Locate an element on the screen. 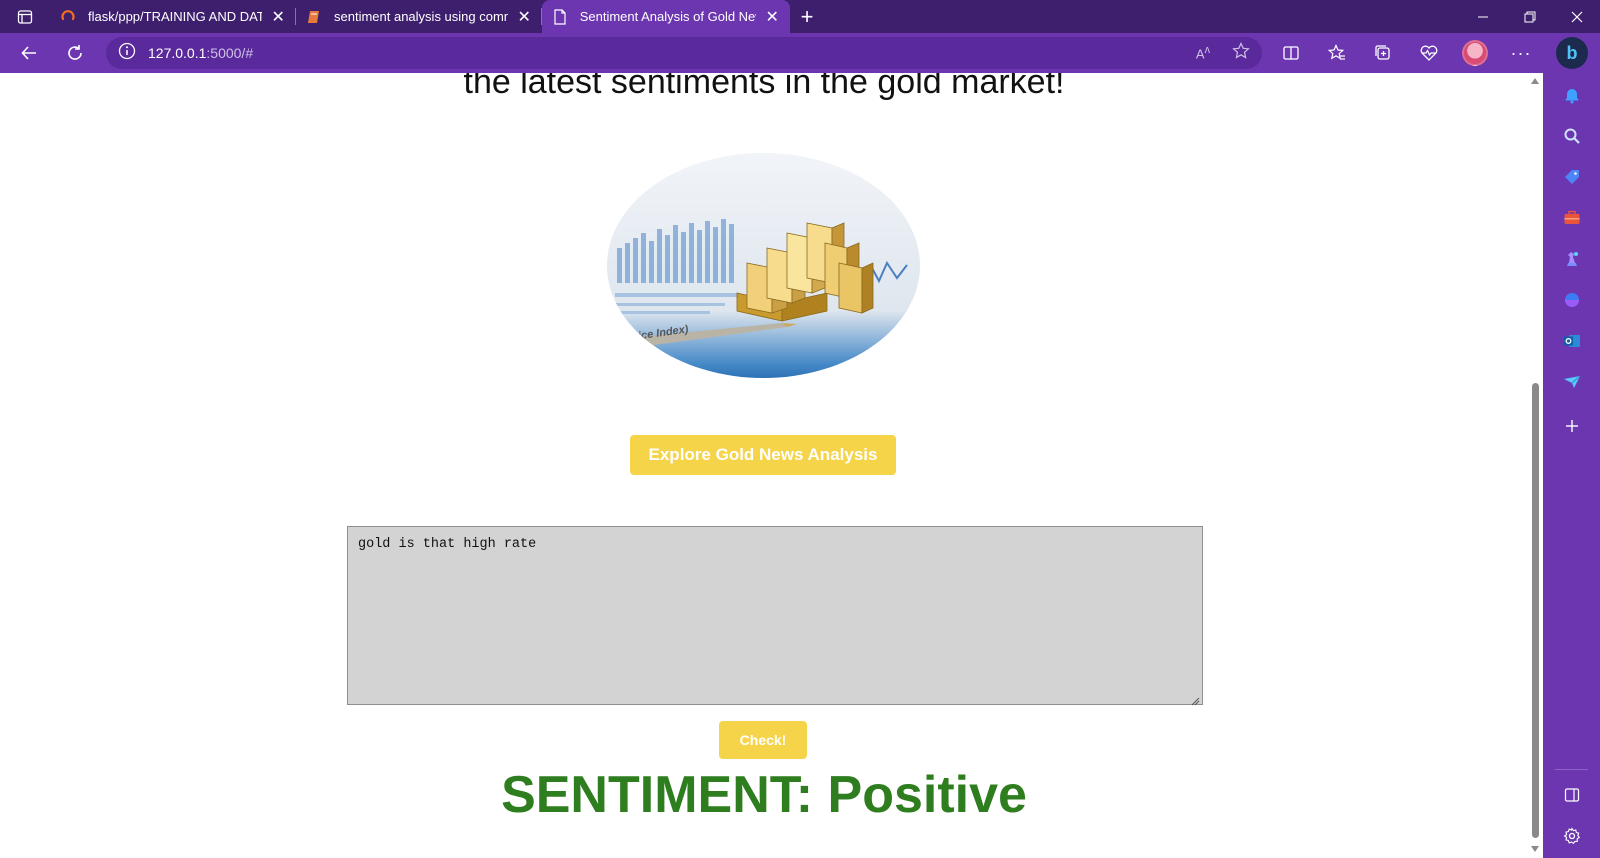 The image size is (1600, 858). tab-title: Sentiment Analysis of Gold News is located at coordinates (668, 16).